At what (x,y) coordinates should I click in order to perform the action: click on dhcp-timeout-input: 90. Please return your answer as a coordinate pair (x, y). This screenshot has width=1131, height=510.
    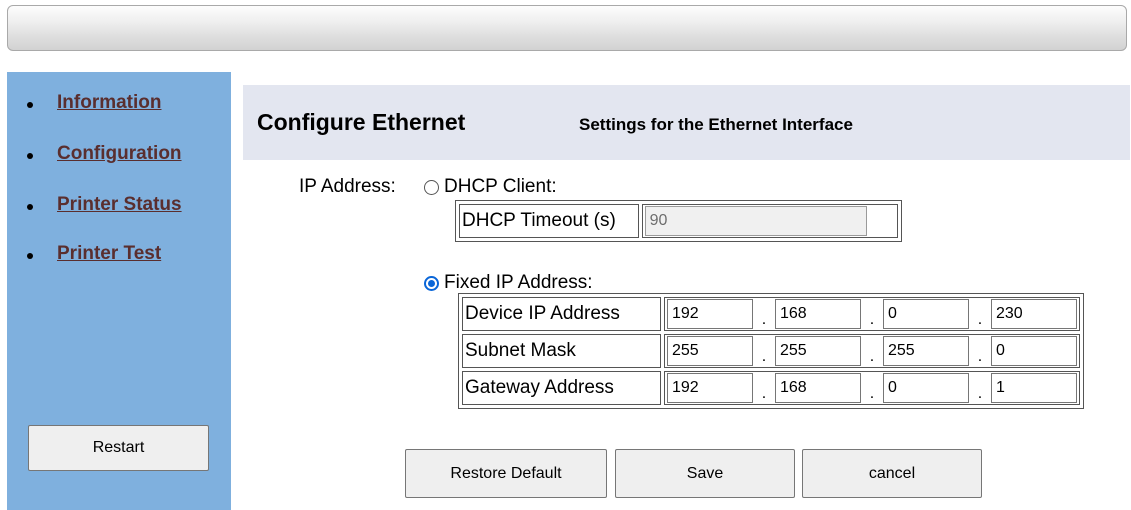
    Looking at the image, I should click on (755, 221).